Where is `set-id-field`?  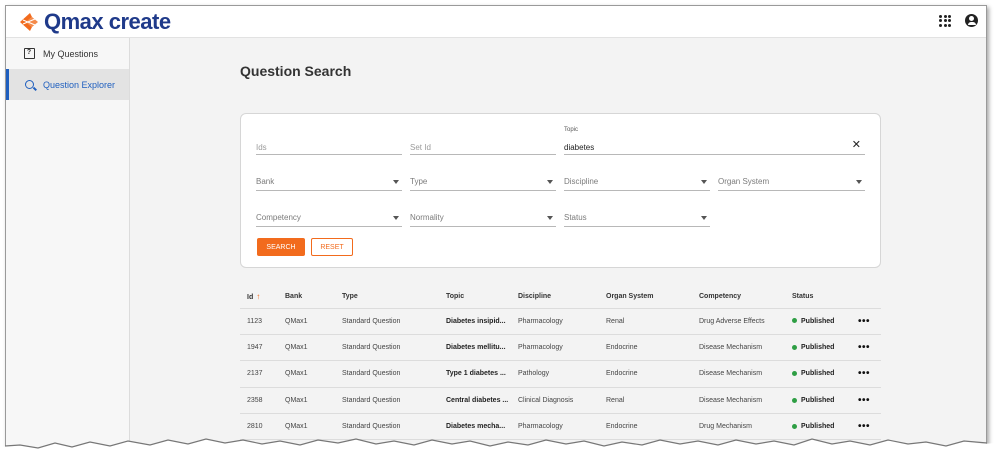
set-id-field is located at coordinates (483, 146).